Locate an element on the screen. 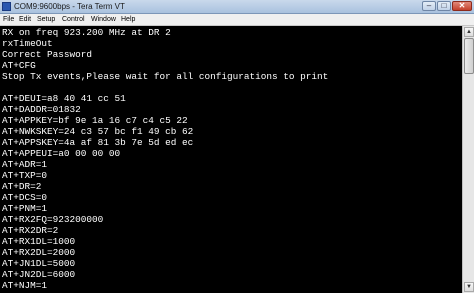 Image resolution: width=474 pixels, height=293 pixels. menu-window: Window is located at coordinates (103, 19).